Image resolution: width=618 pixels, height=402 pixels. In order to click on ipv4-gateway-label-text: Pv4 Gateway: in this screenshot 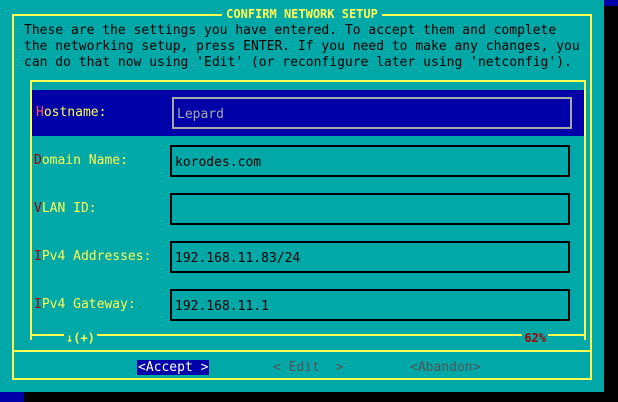, I will do `click(88, 304)`.